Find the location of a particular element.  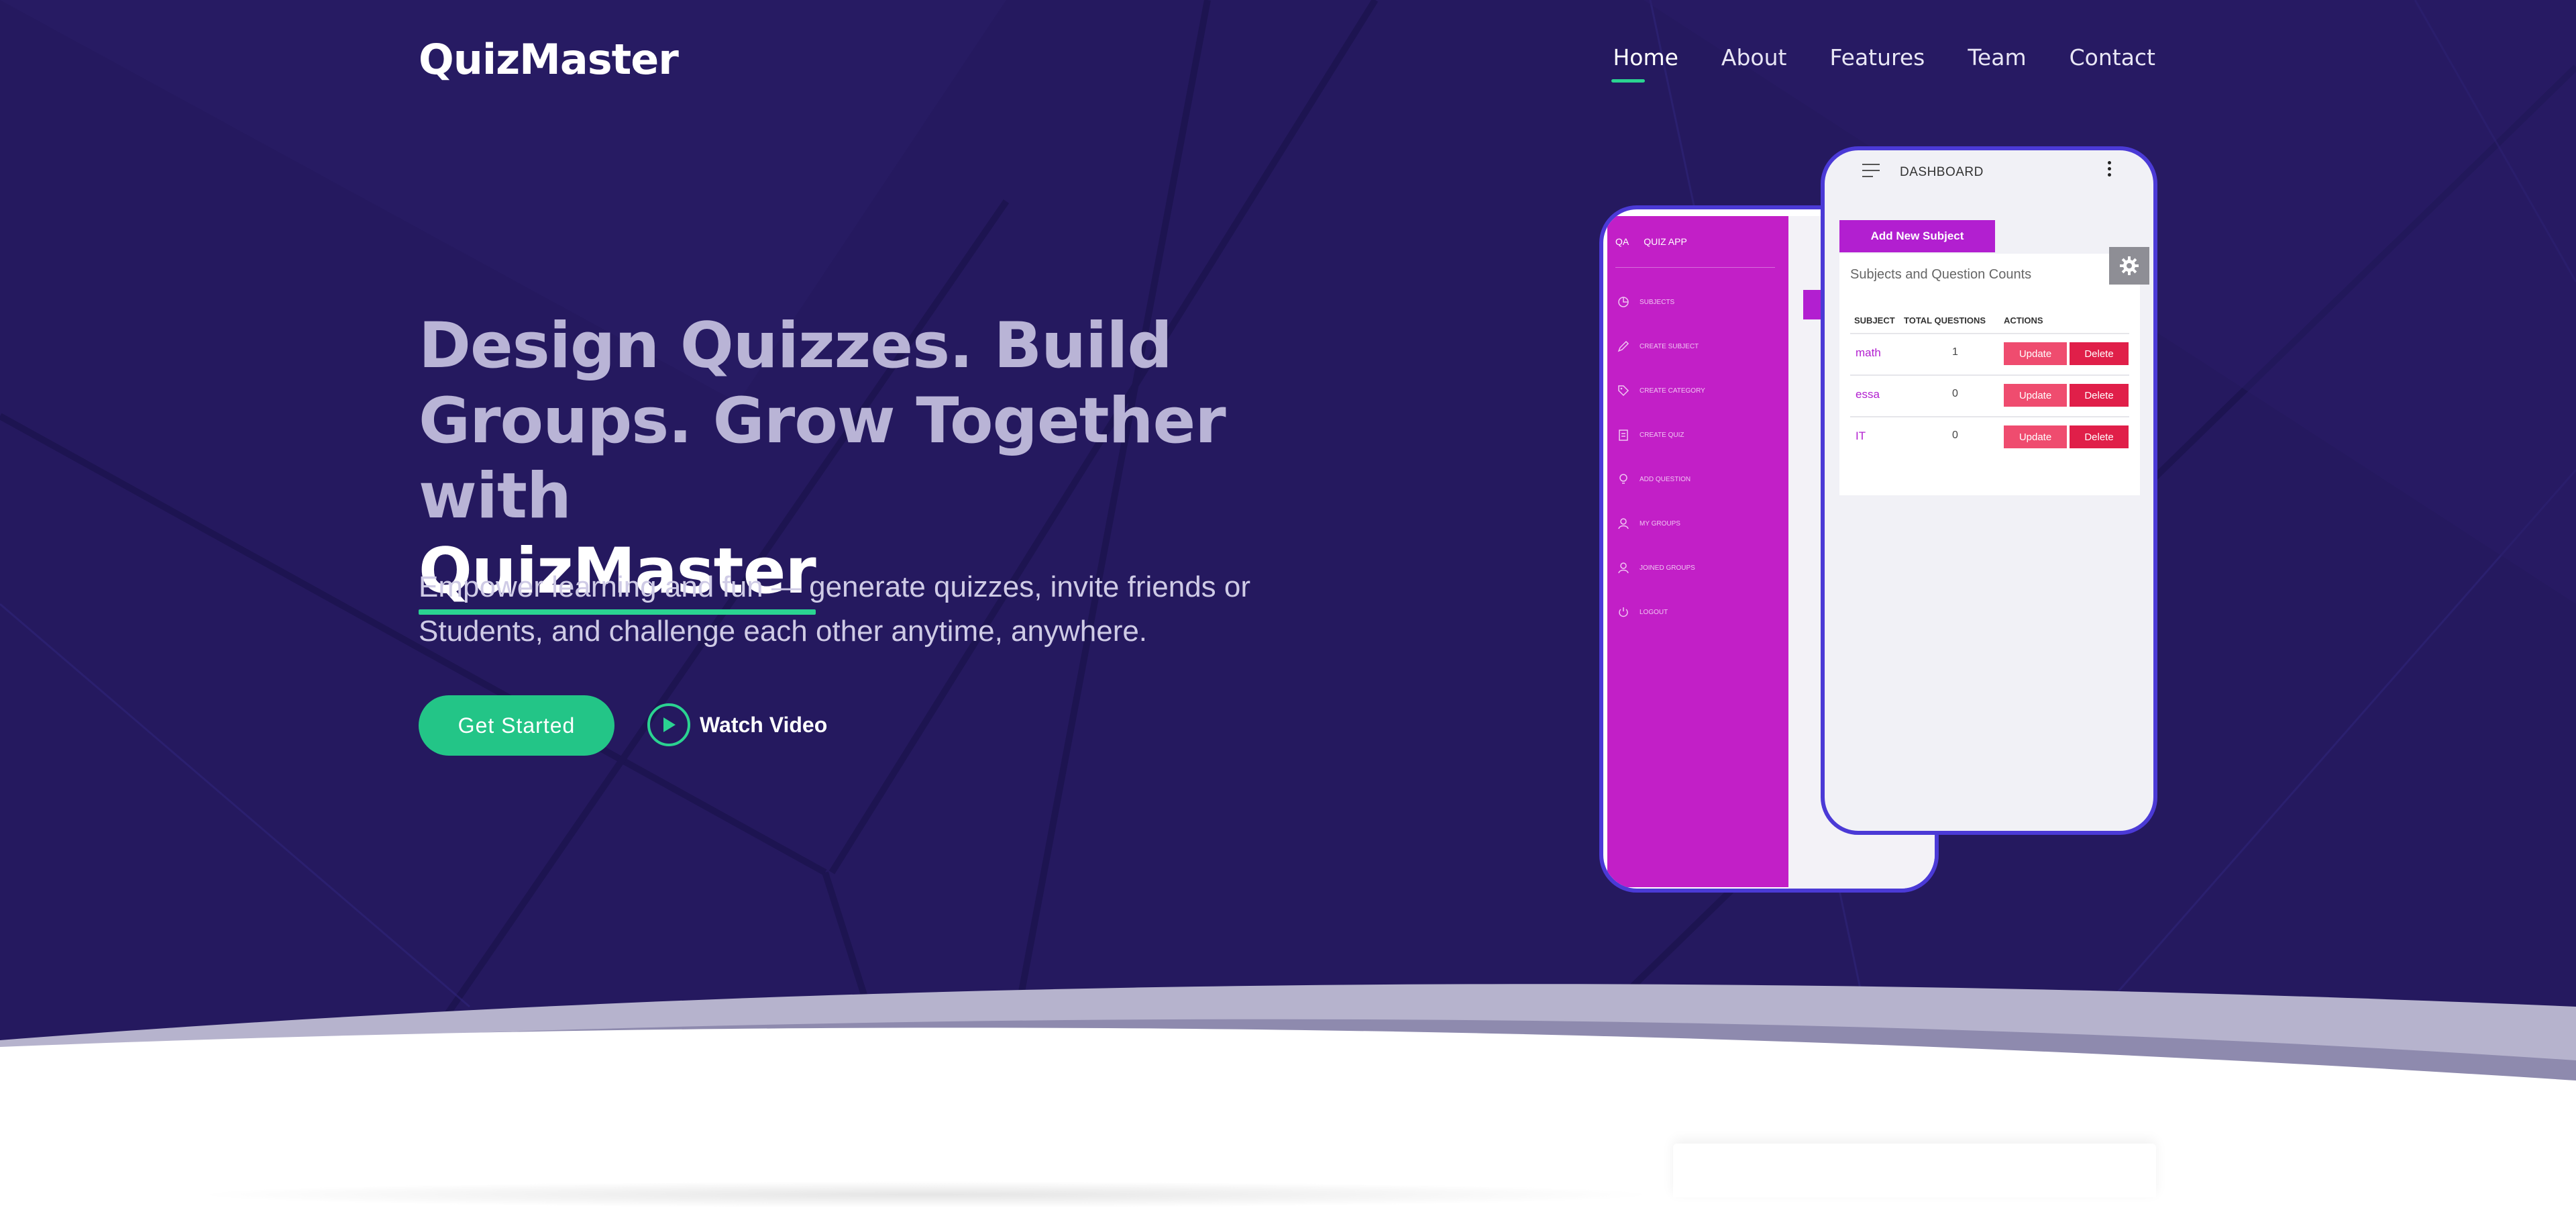

mockup-dashboard-title: DASHBOARD is located at coordinates (1942, 172).